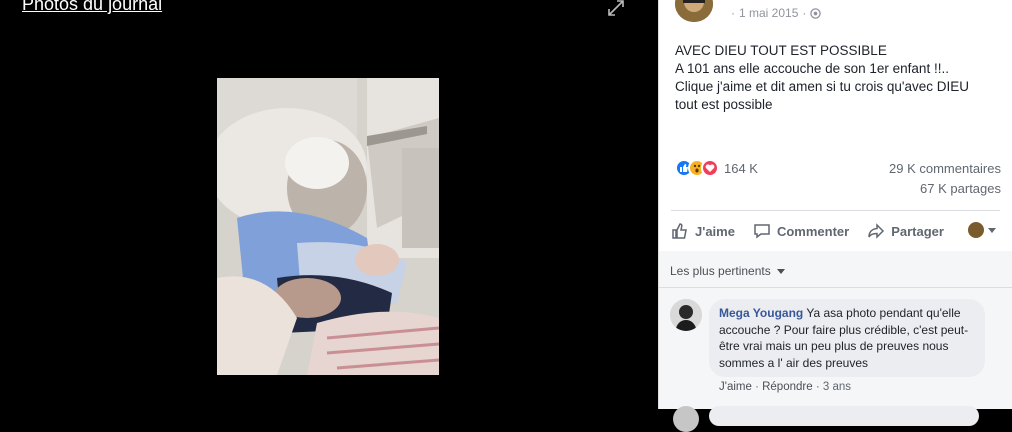  I want to click on comment-icon, so click(762, 231).